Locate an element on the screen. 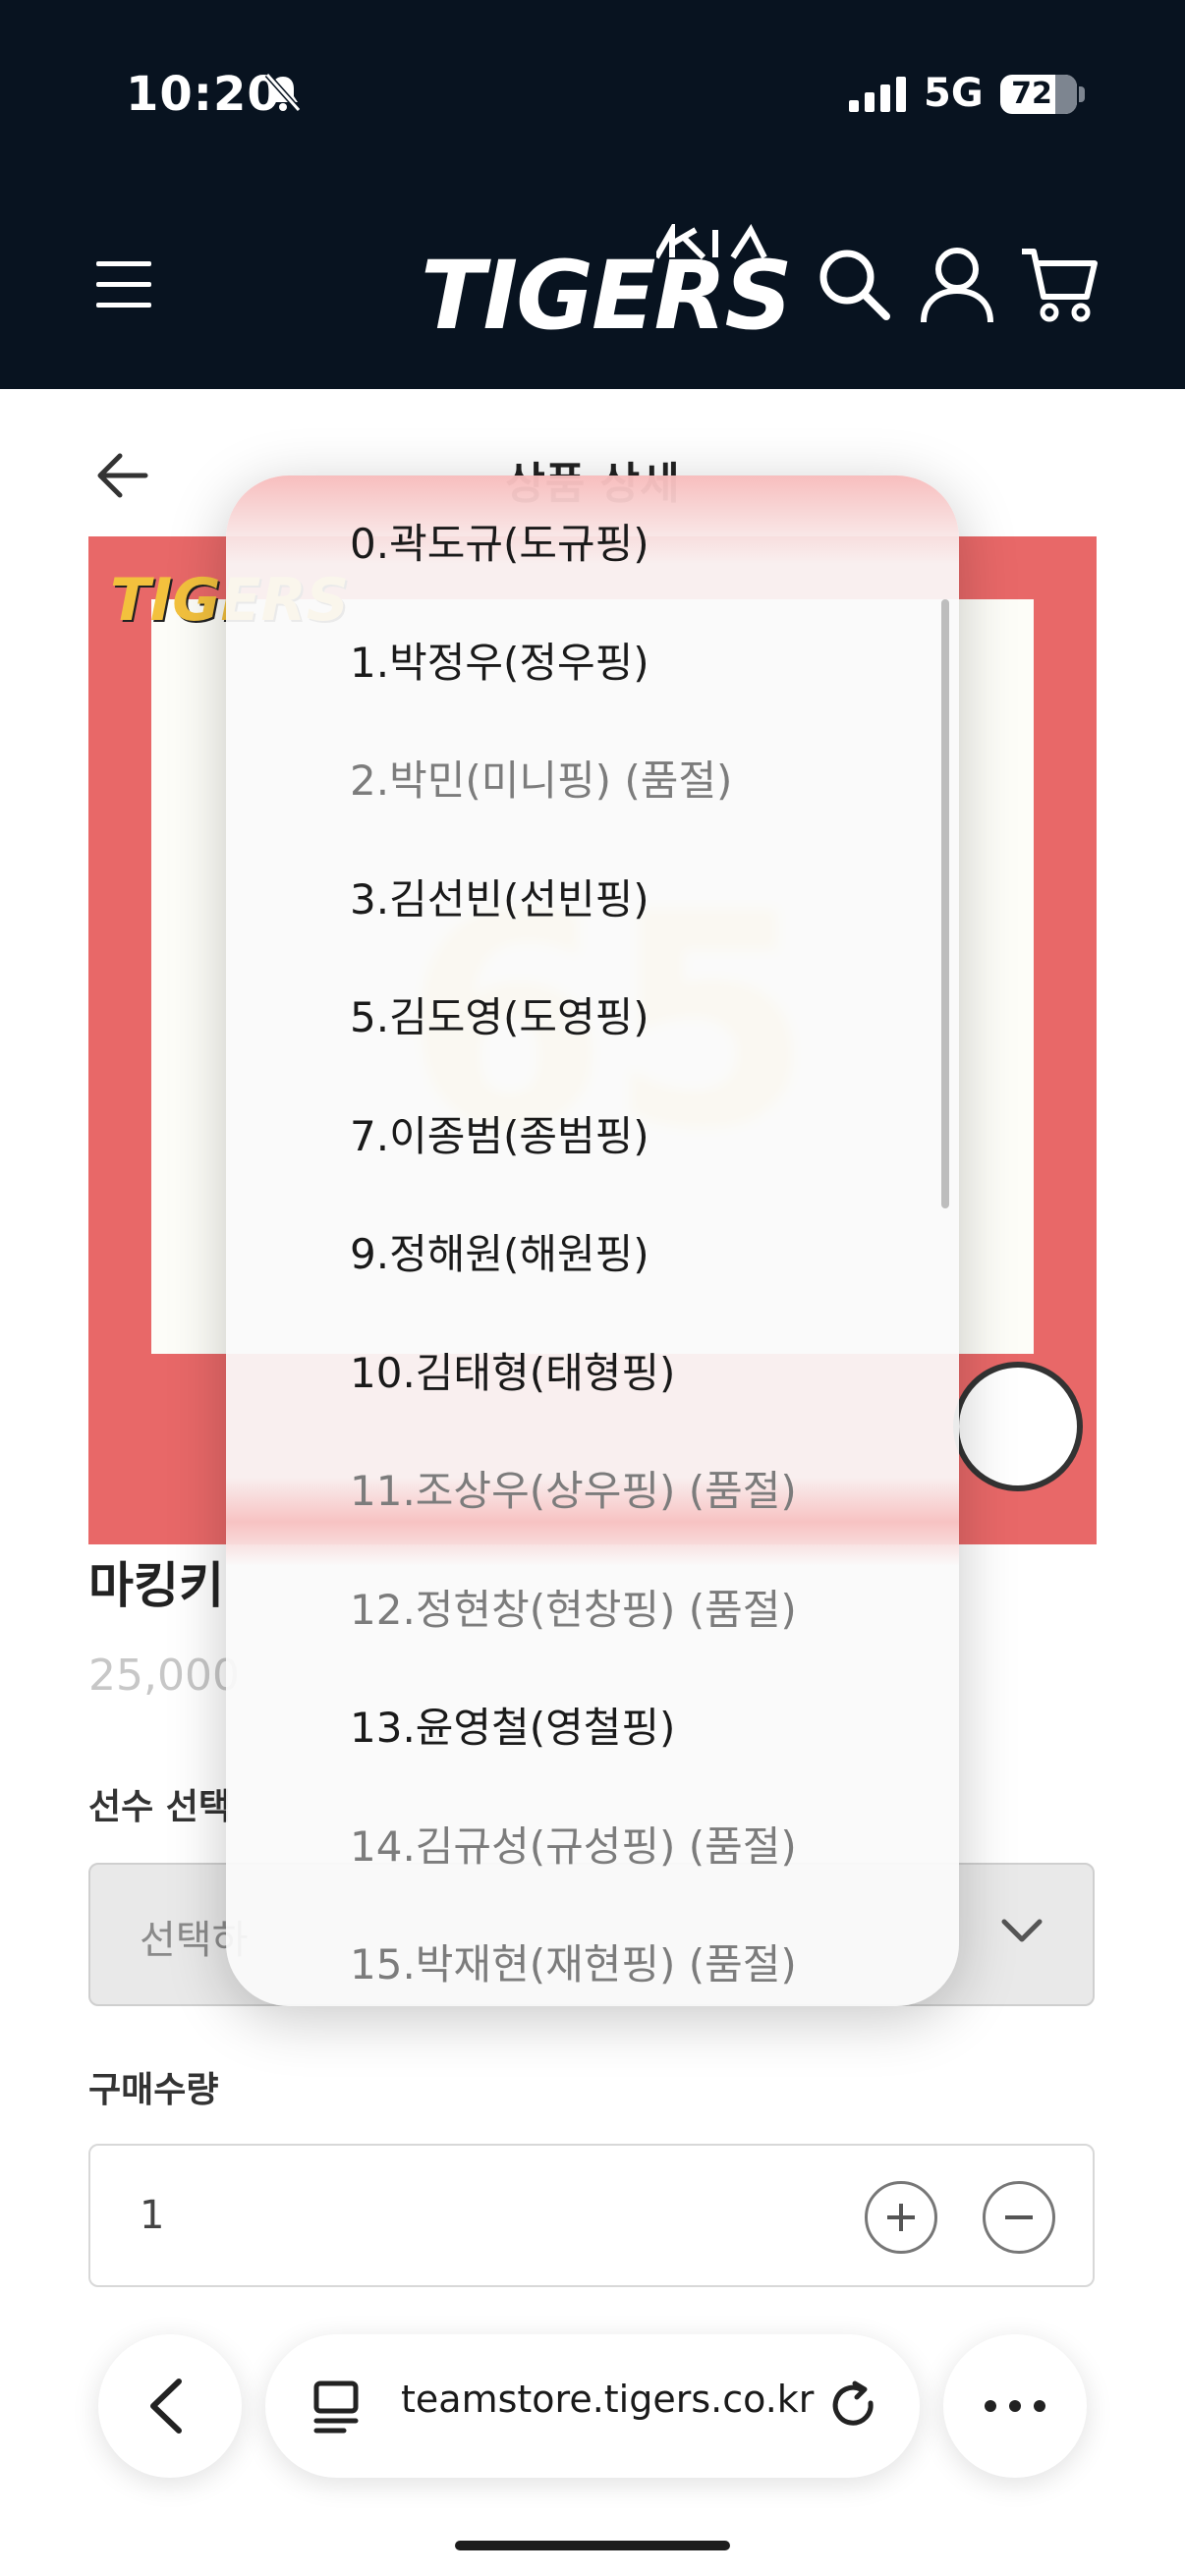  mascot-image is located at coordinates (1018, 1426).